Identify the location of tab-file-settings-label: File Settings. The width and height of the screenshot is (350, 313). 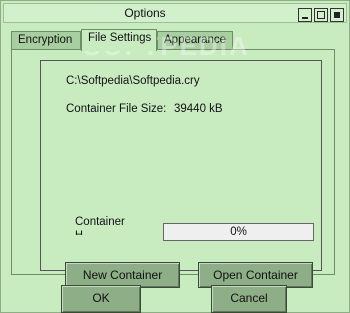
(120, 38).